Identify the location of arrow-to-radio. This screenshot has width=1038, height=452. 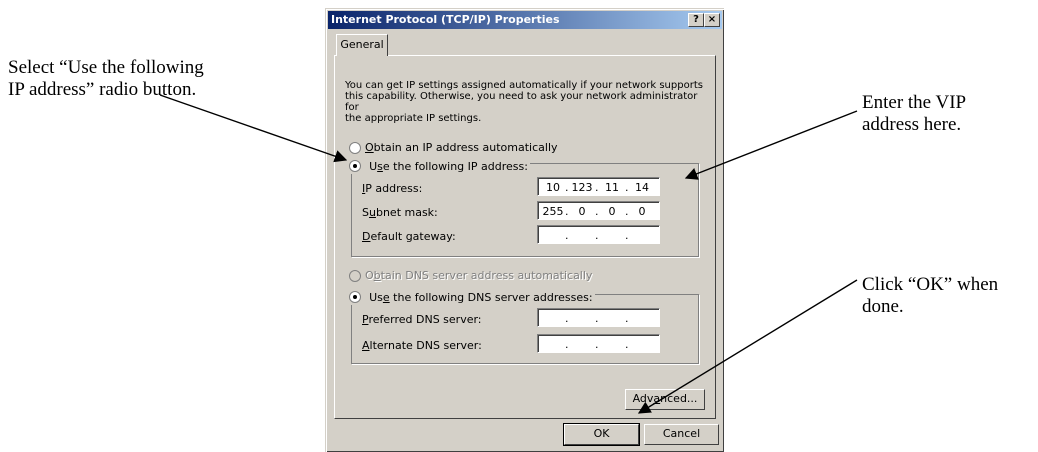
(253, 128).